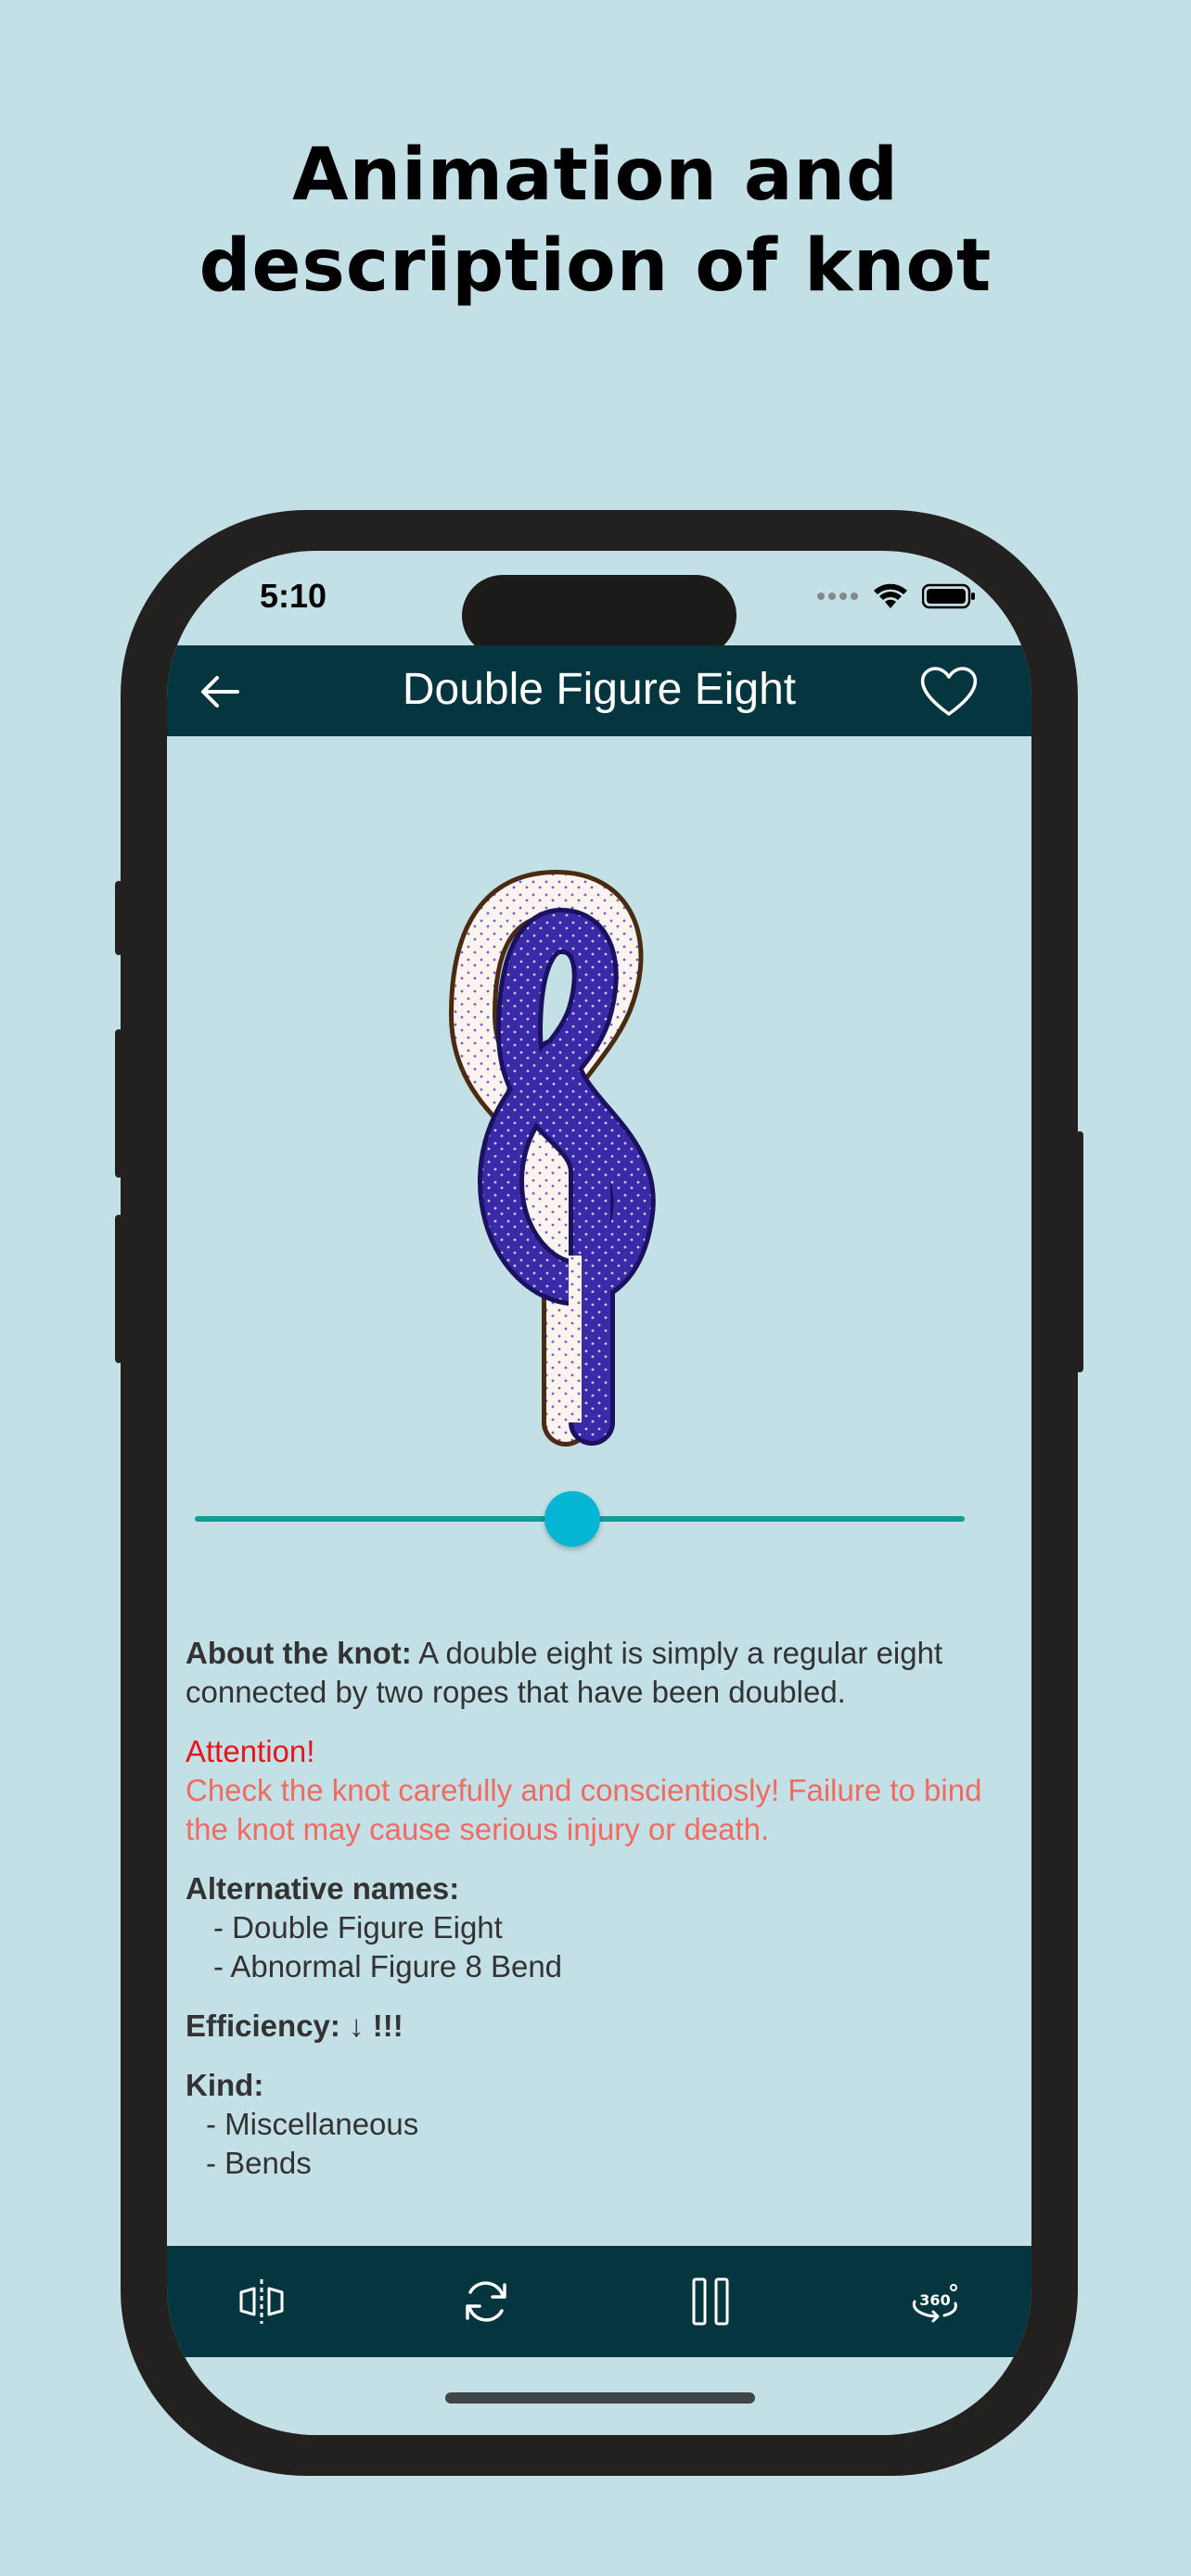 The height and width of the screenshot is (2576, 1191). I want to click on app-bar: Double Figure Eight, so click(599, 690).